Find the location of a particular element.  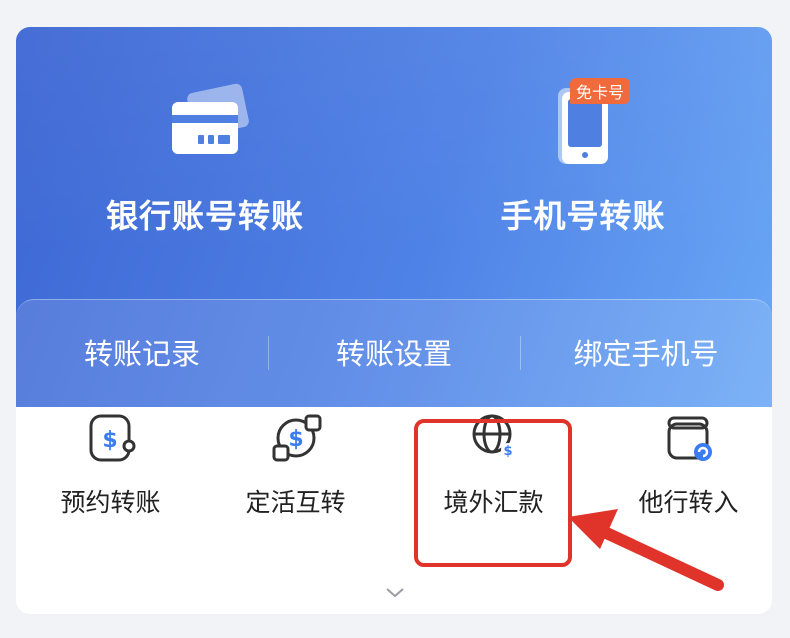

fixed-current-exchange-label: 定活互转 is located at coordinates (295, 502).